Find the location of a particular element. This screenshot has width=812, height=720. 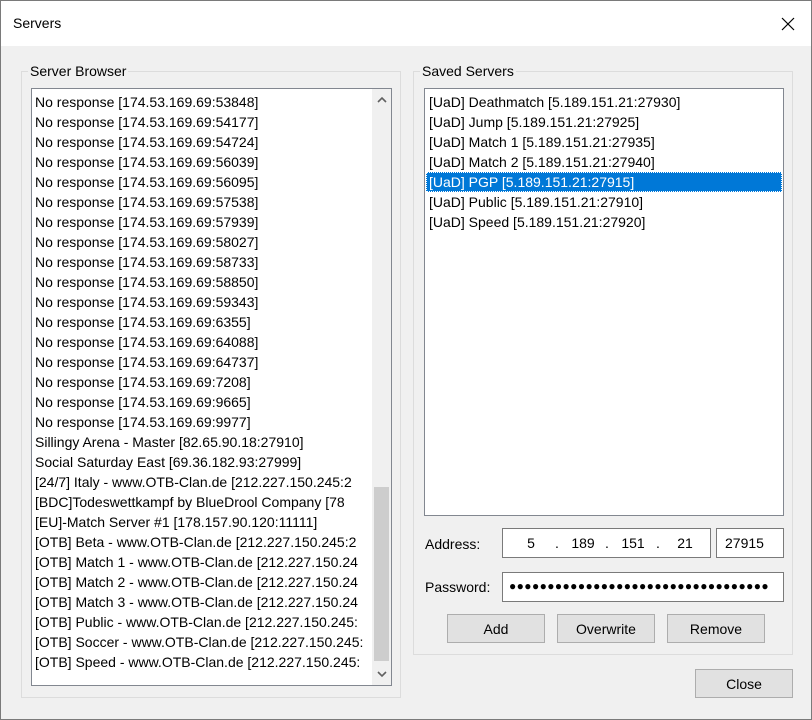

ip-address-field: 5 . 189 . 151 . 21 is located at coordinates (606, 543).